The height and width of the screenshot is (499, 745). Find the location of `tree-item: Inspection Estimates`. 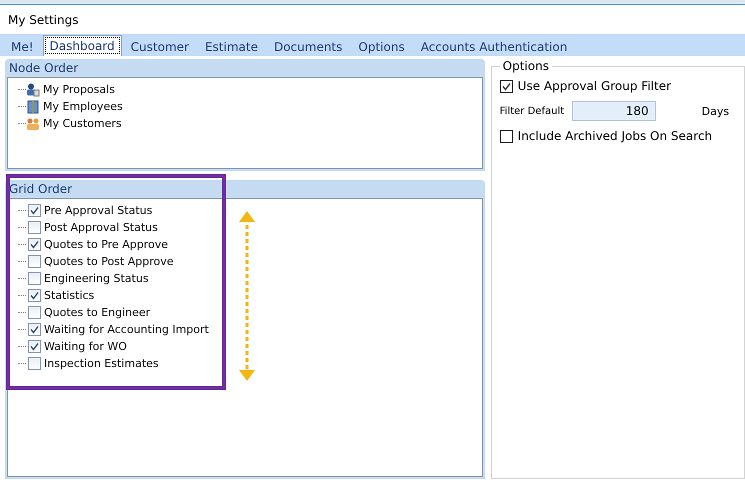

tree-item: Inspection Estimates is located at coordinates (101, 363).